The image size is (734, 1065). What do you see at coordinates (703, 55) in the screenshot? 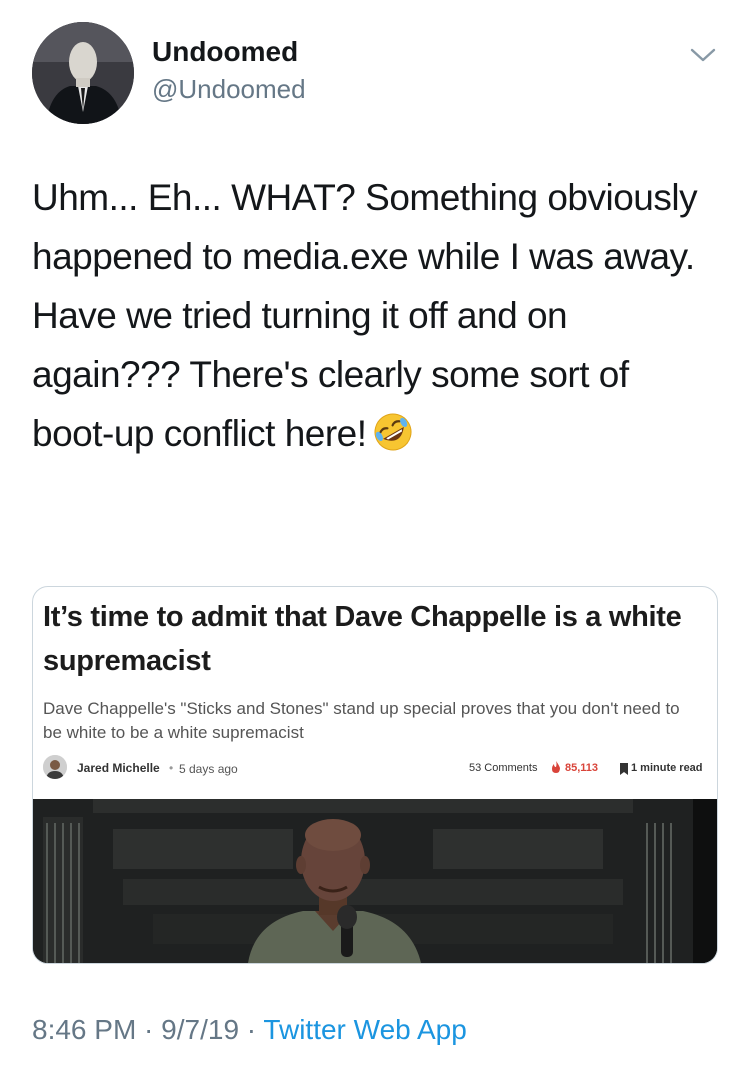
I see `chevron-down-icon` at bounding box center [703, 55].